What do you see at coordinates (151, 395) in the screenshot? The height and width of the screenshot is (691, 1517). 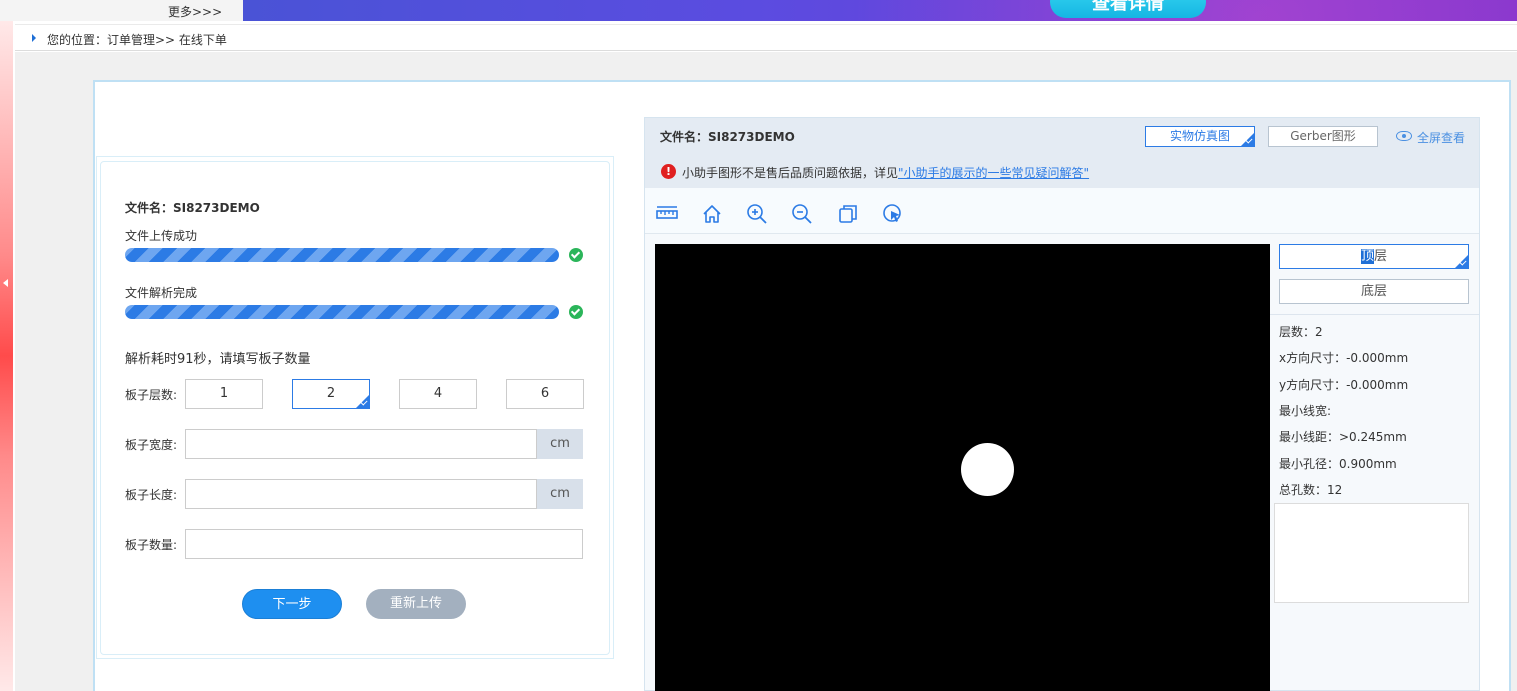 I see `layers-label: 板子层数:` at bounding box center [151, 395].